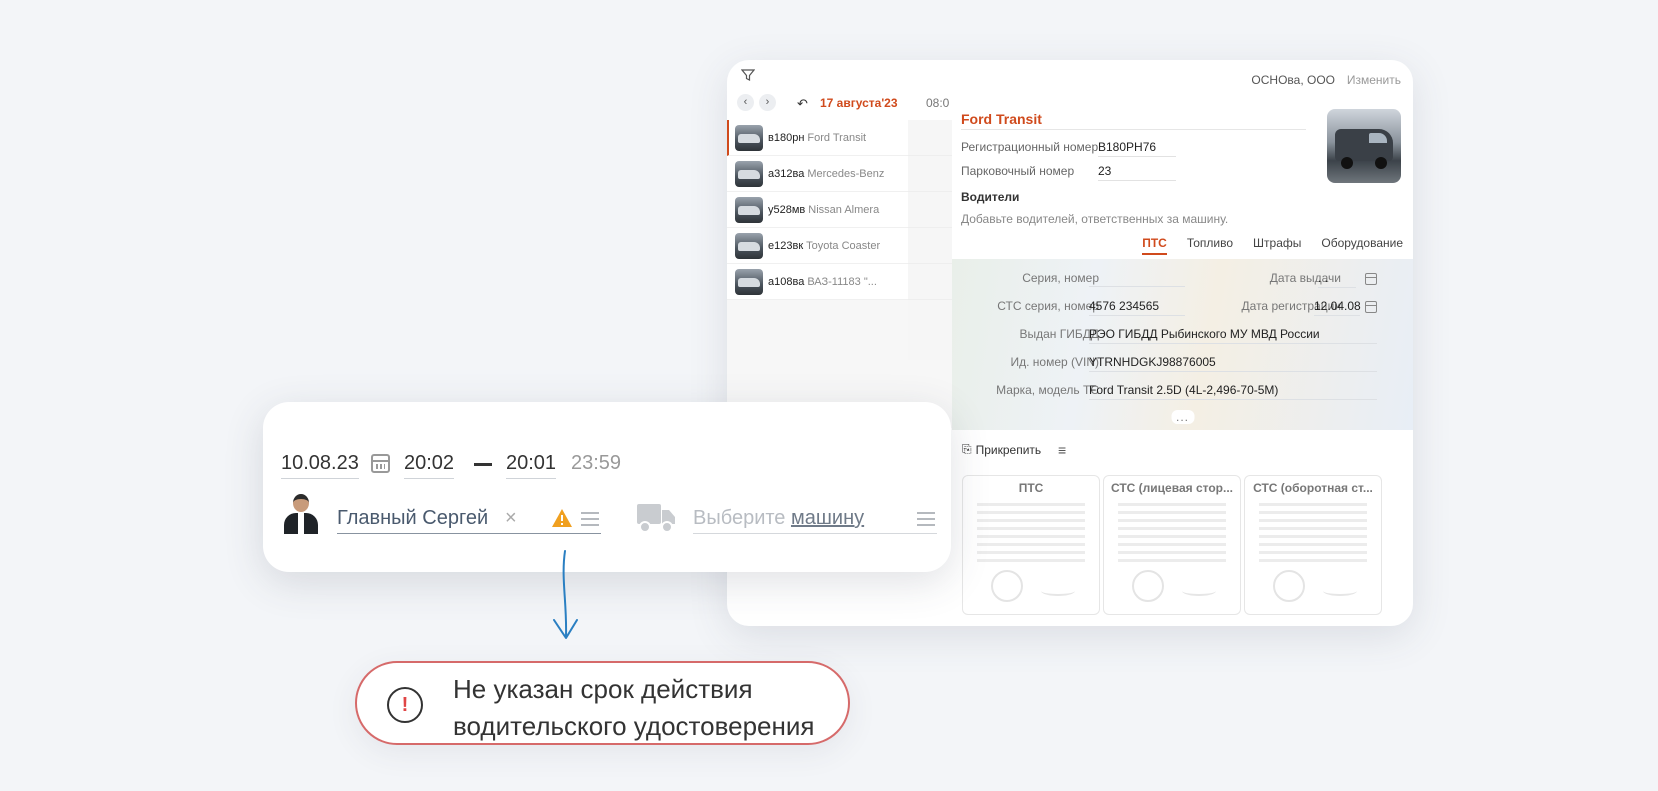 Image resolution: width=1658 pixels, height=791 pixels. Describe the element at coordinates (1233, 363) in the screenshot. I see `vin-field: YTRNHDGKJ98876005` at that location.